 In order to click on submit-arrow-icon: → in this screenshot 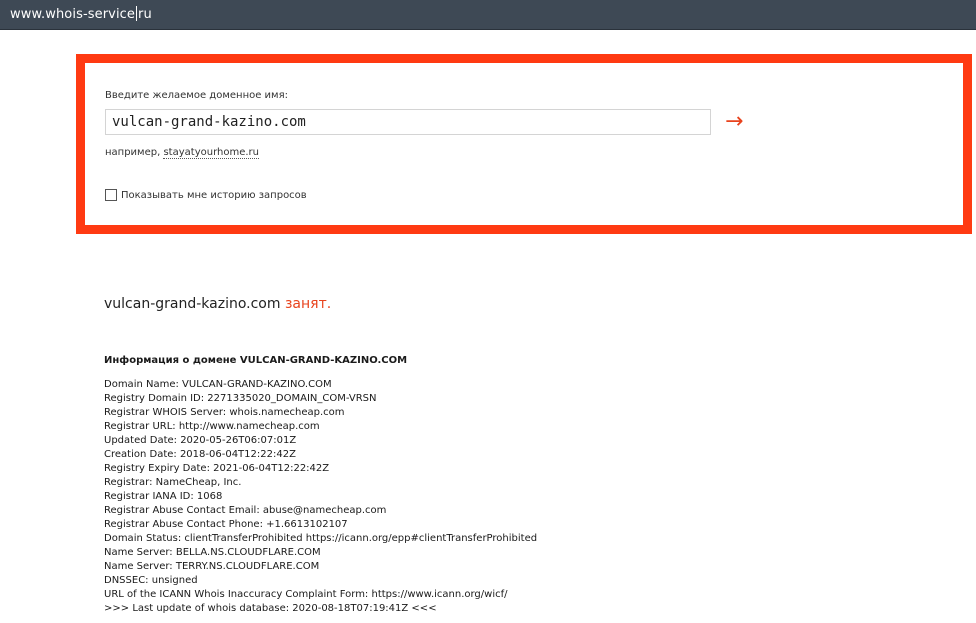, I will do `click(734, 122)`.